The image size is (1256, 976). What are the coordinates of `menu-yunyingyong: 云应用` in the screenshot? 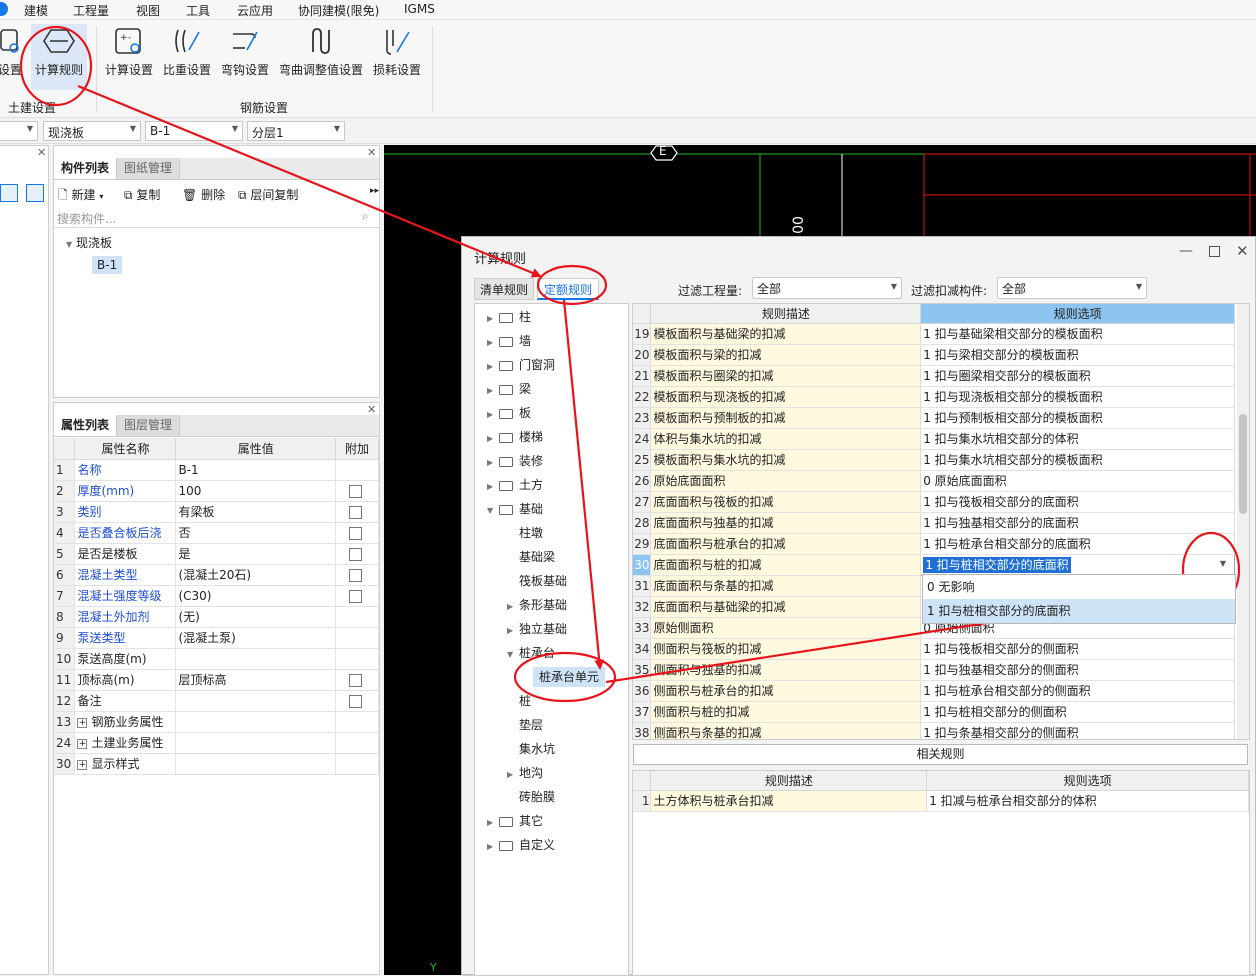 It's located at (255, 10).